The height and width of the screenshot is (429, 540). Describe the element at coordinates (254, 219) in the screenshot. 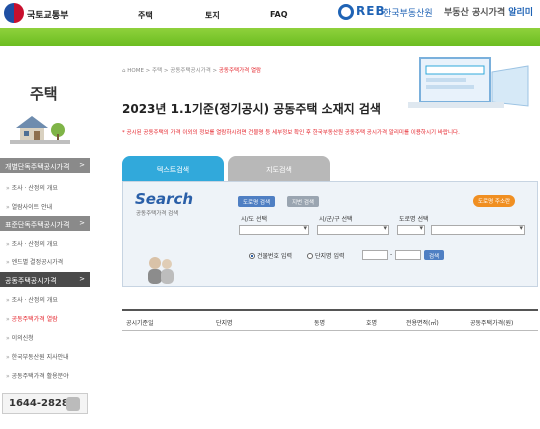

I see `sido-label: 시/도 선택` at that location.